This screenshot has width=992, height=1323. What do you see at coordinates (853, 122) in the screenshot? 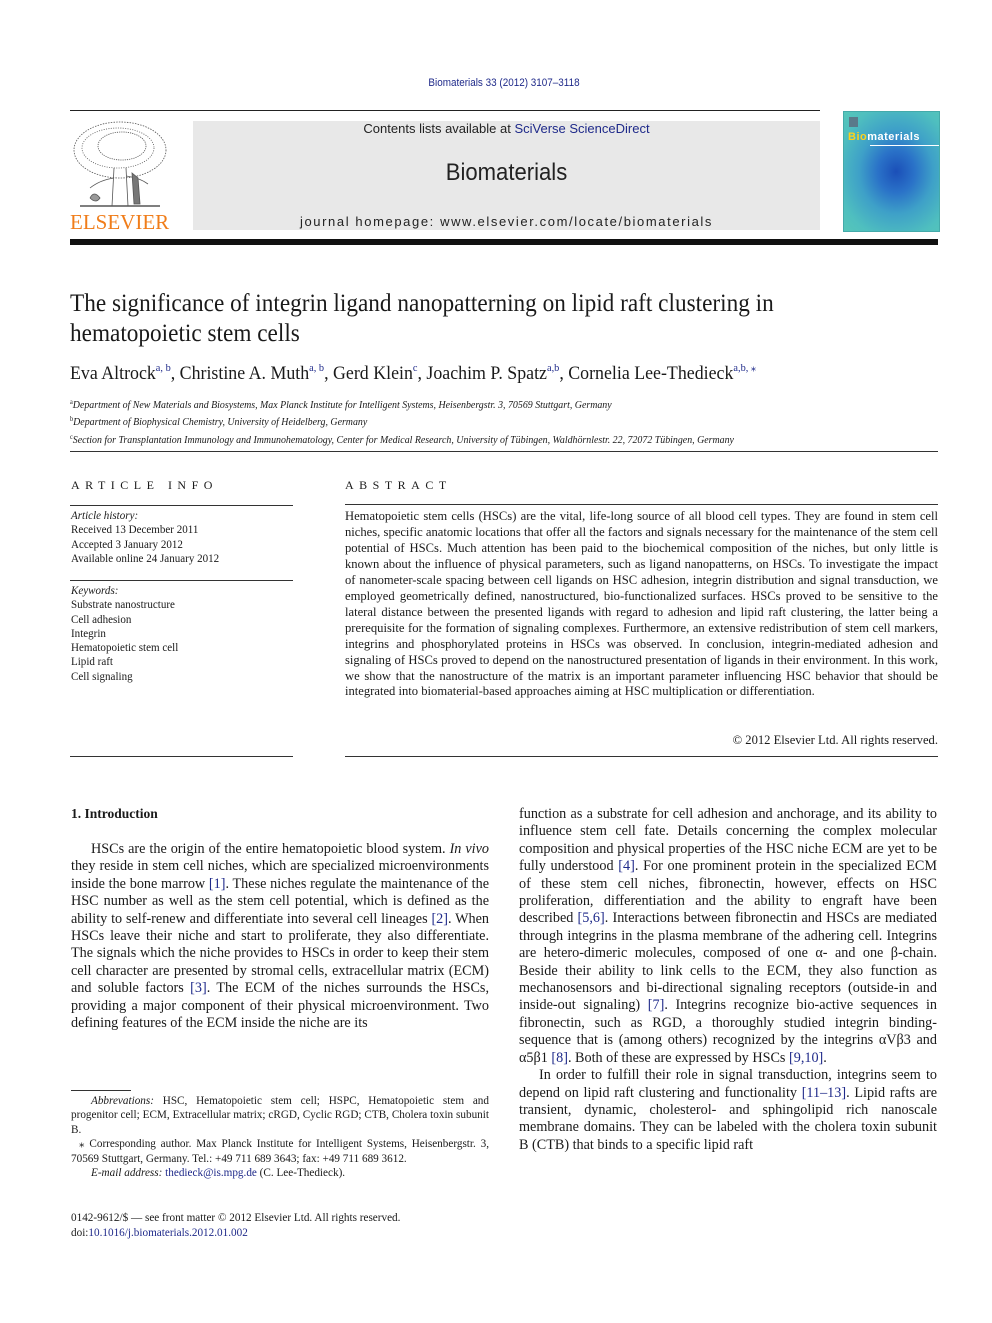
I see `cover-publisher-icon` at bounding box center [853, 122].